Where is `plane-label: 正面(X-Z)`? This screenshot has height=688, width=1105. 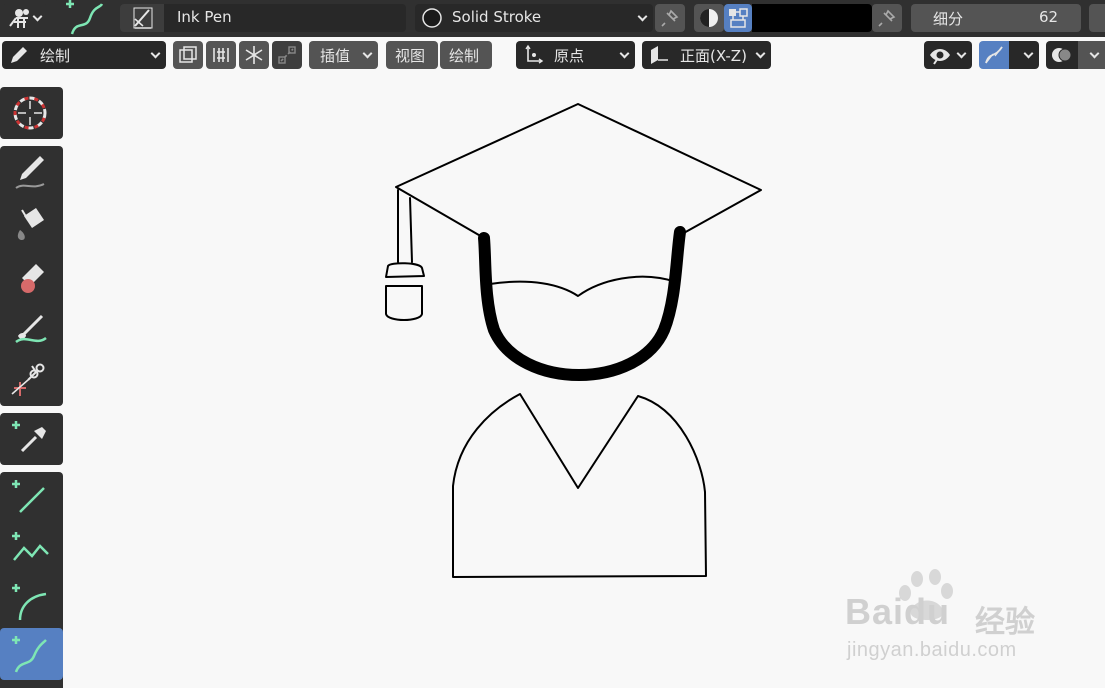
plane-label: 正面(X-Z) is located at coordinates (713, 56).